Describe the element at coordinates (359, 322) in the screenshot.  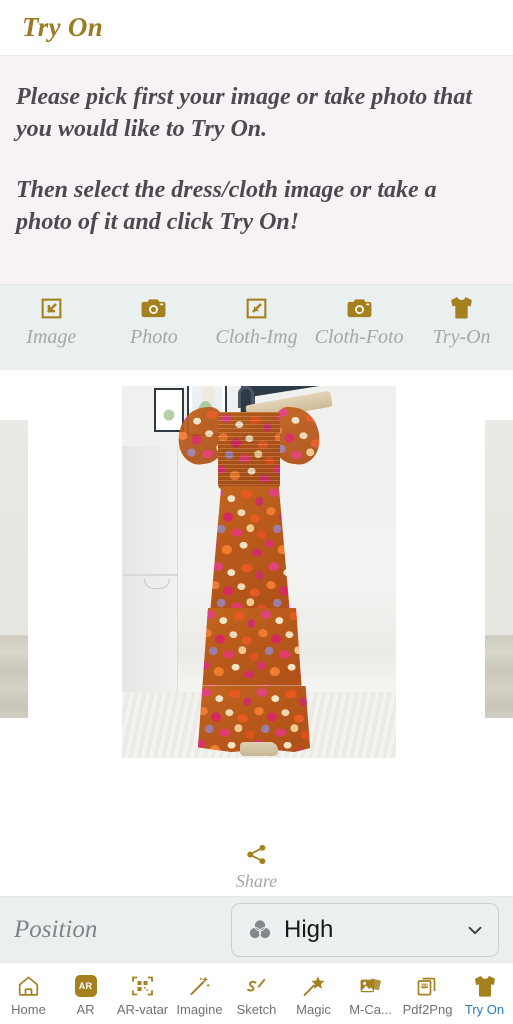
I see `toolbar-item-cloth-foto: Cloth-Foto` at that location.